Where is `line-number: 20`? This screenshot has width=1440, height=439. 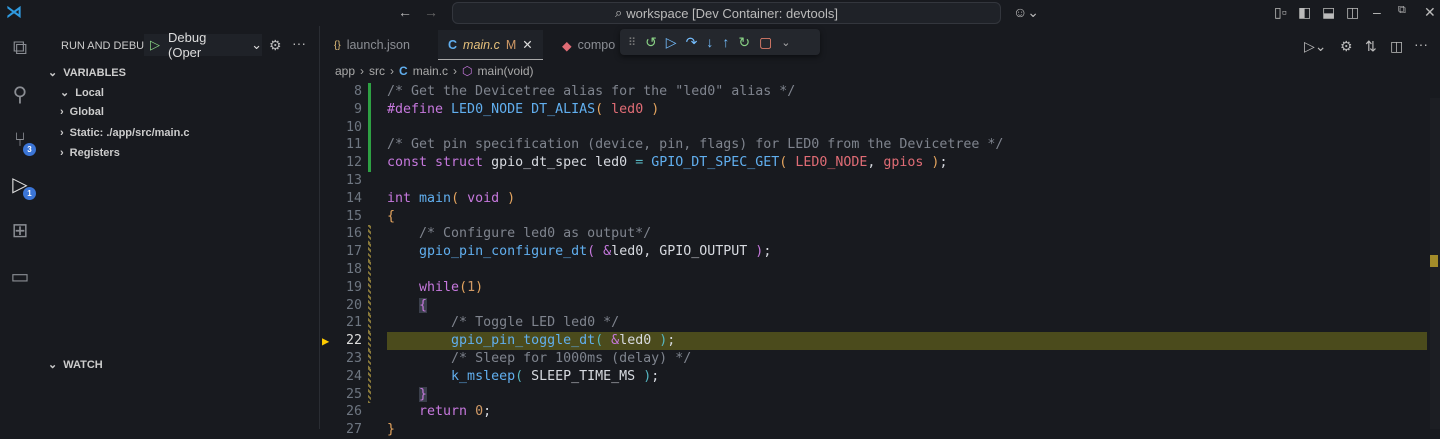
line-number: 20 is located at coordinates (353, 305).